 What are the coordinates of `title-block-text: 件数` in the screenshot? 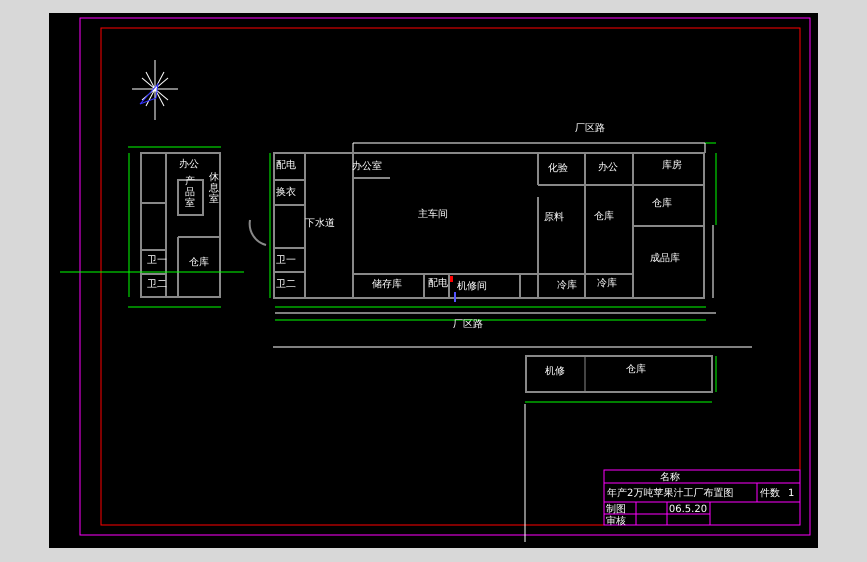 It's located at (770, 493).